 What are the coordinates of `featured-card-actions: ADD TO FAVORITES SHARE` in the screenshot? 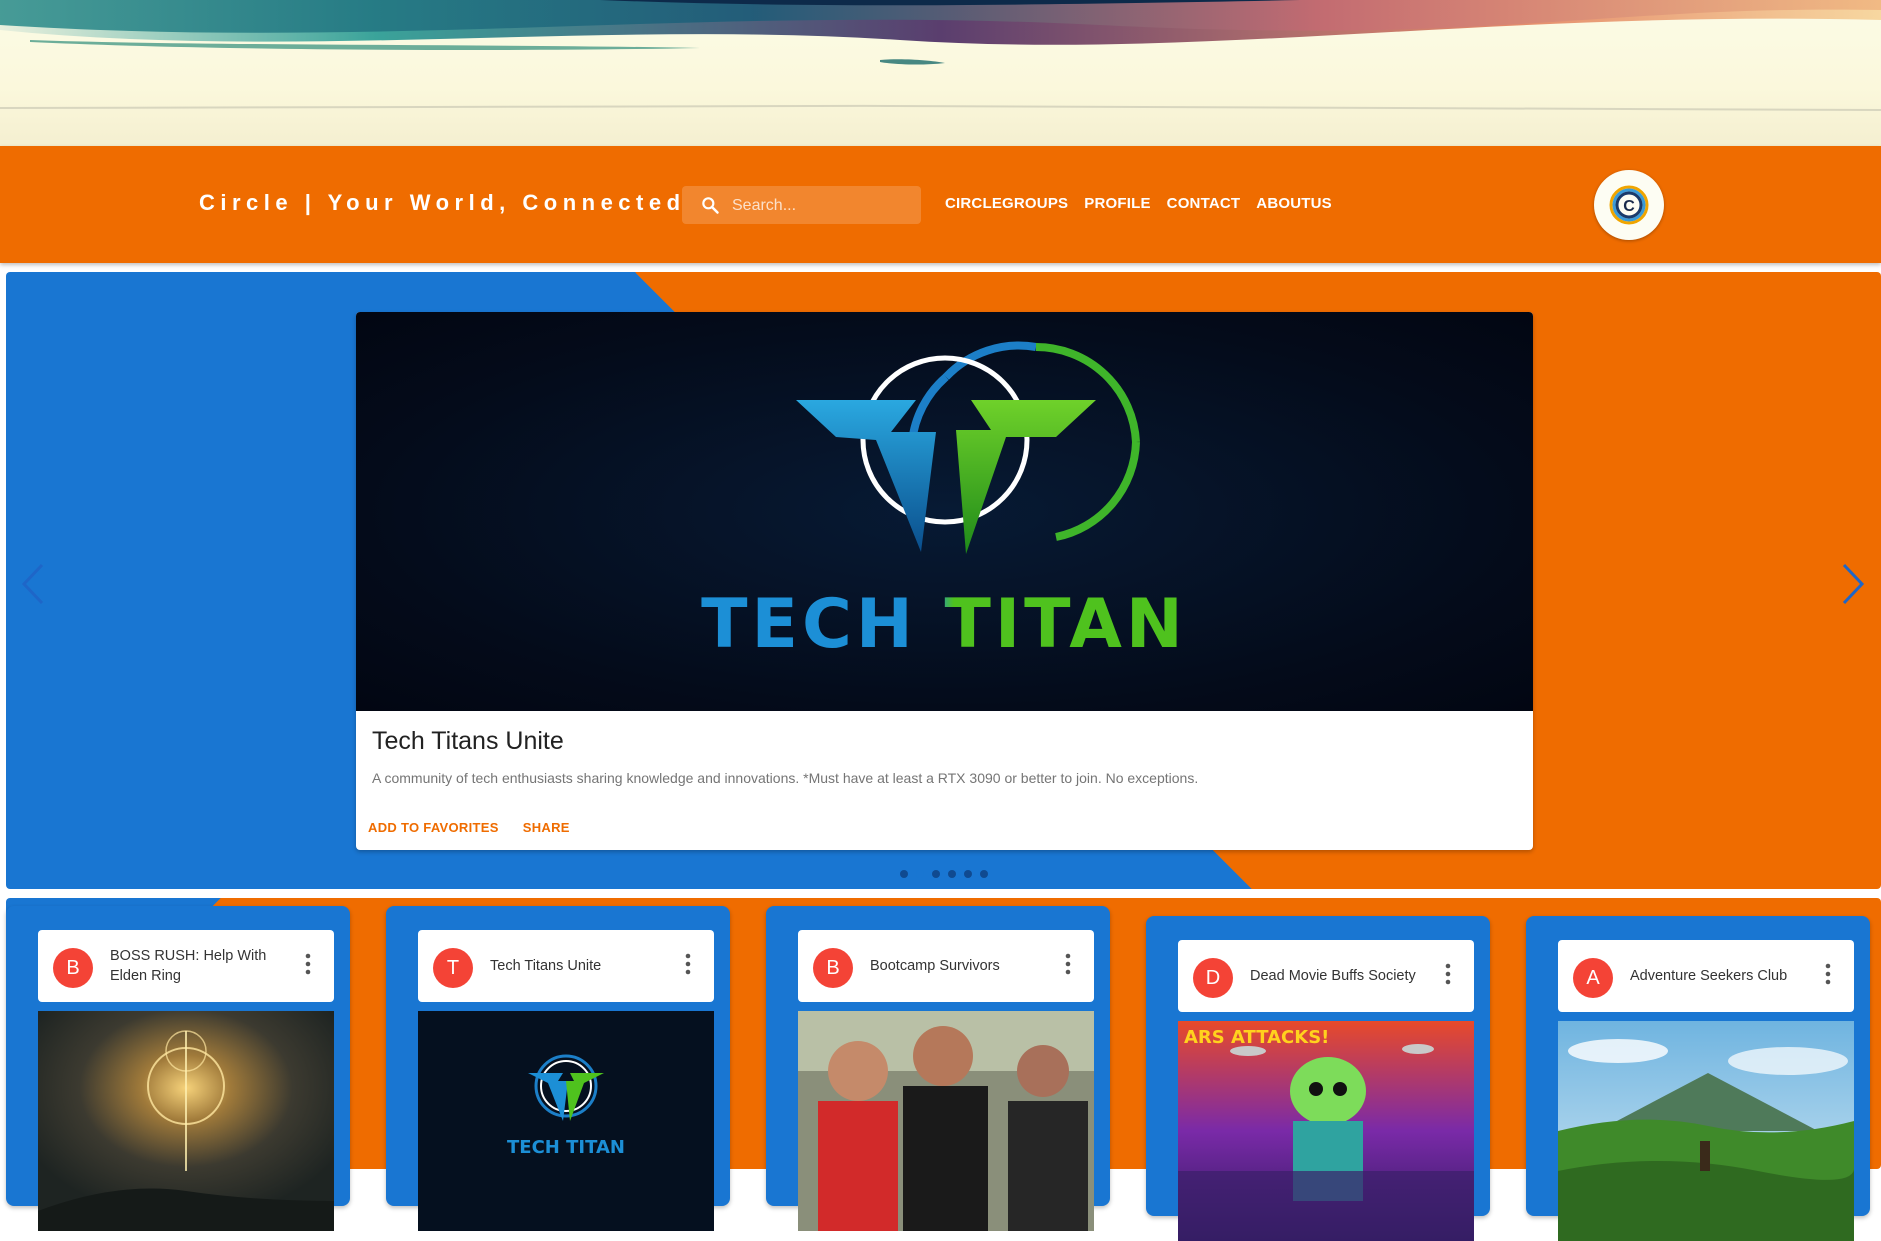 It's located at (469, 827).